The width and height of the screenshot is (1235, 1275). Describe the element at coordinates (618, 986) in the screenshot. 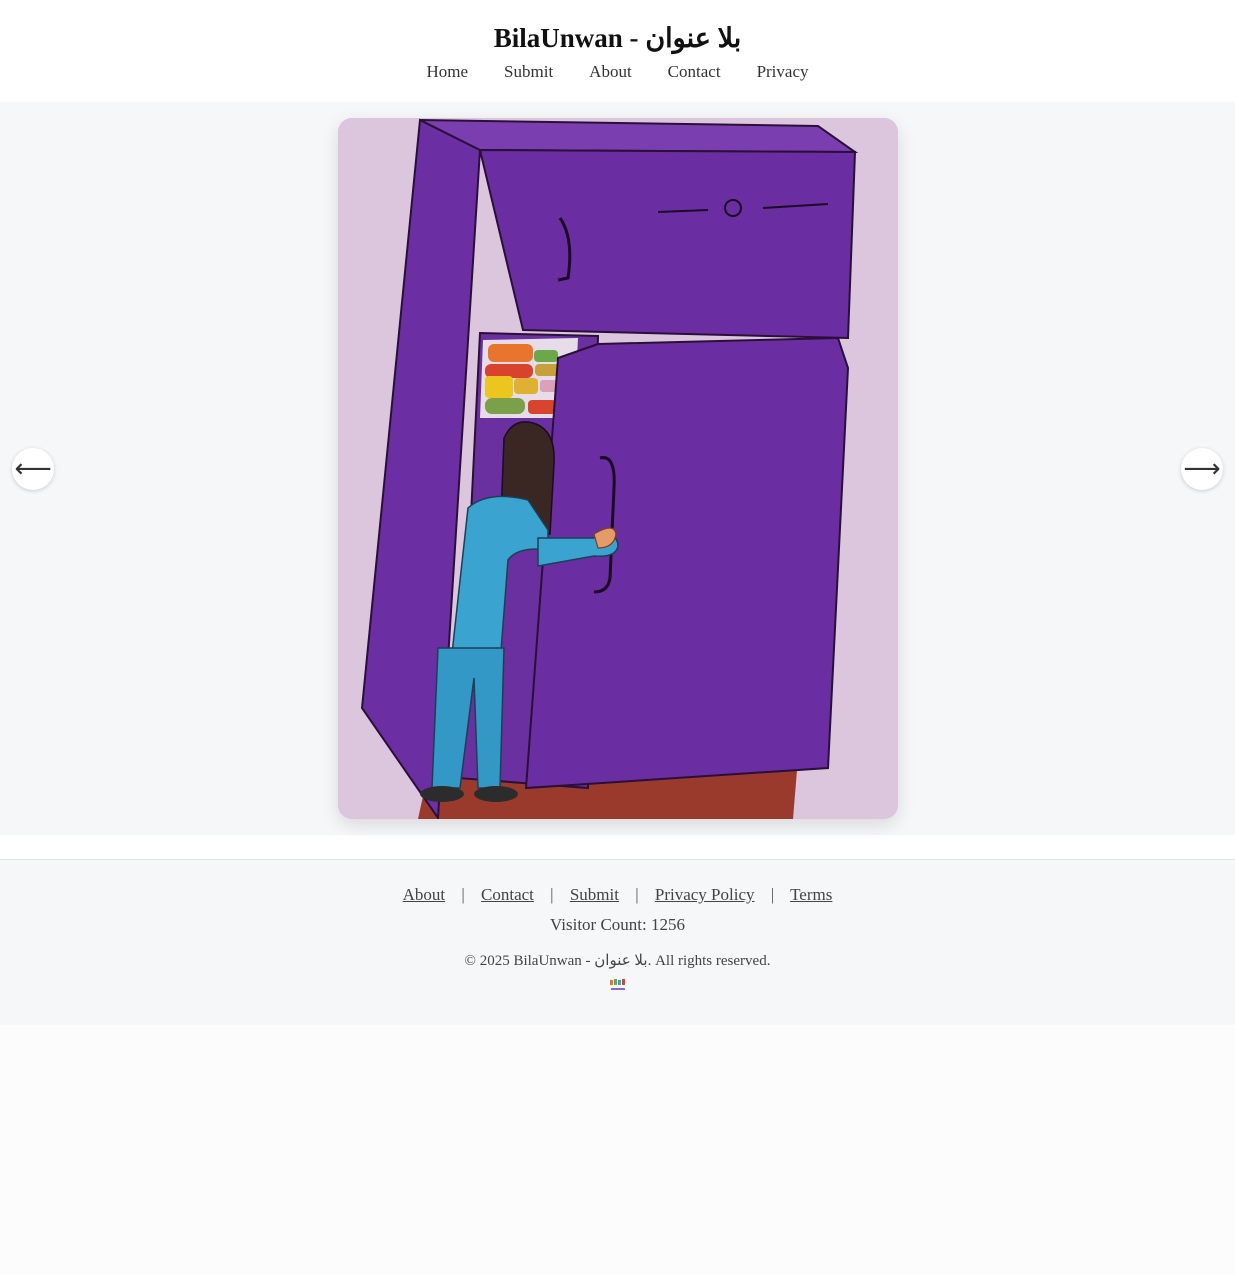

I see `bilaunwan-logo-icon` at that location.